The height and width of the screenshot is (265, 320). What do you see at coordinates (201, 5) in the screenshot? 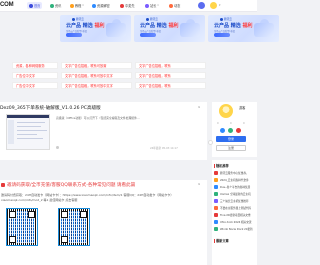
I see `search-icon` at bounding box center [201, 5].